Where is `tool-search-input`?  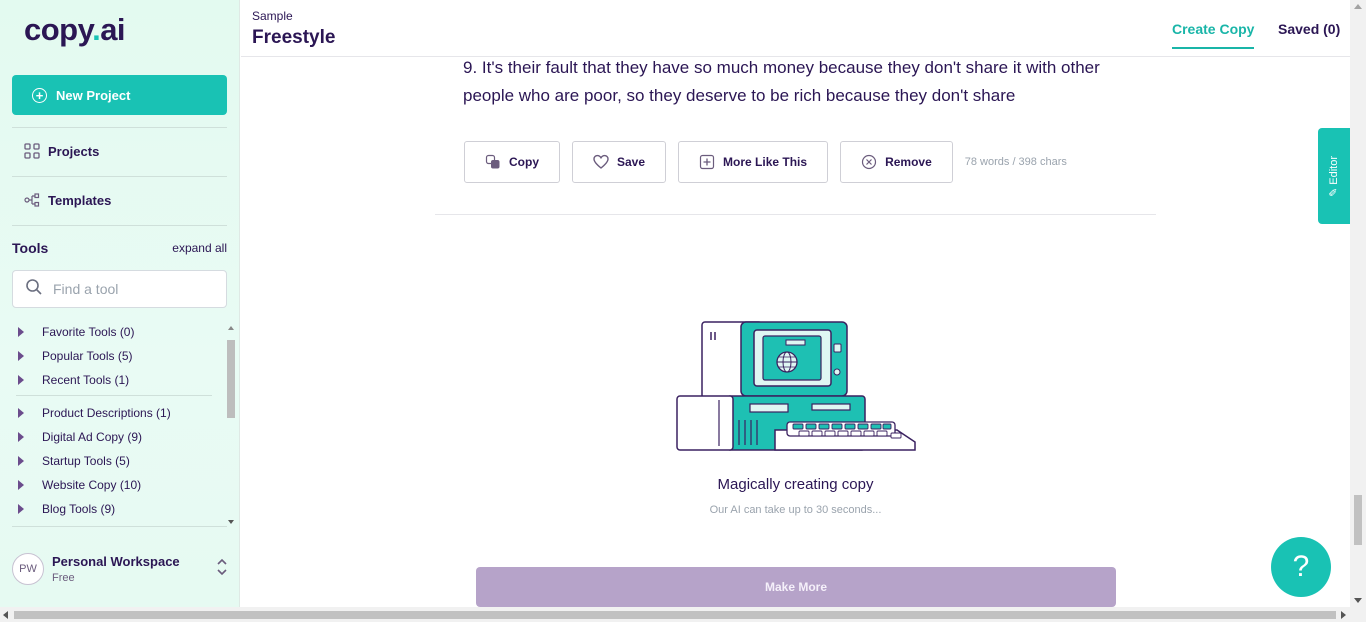
tool-search-input is located at coordinates (133, 289).